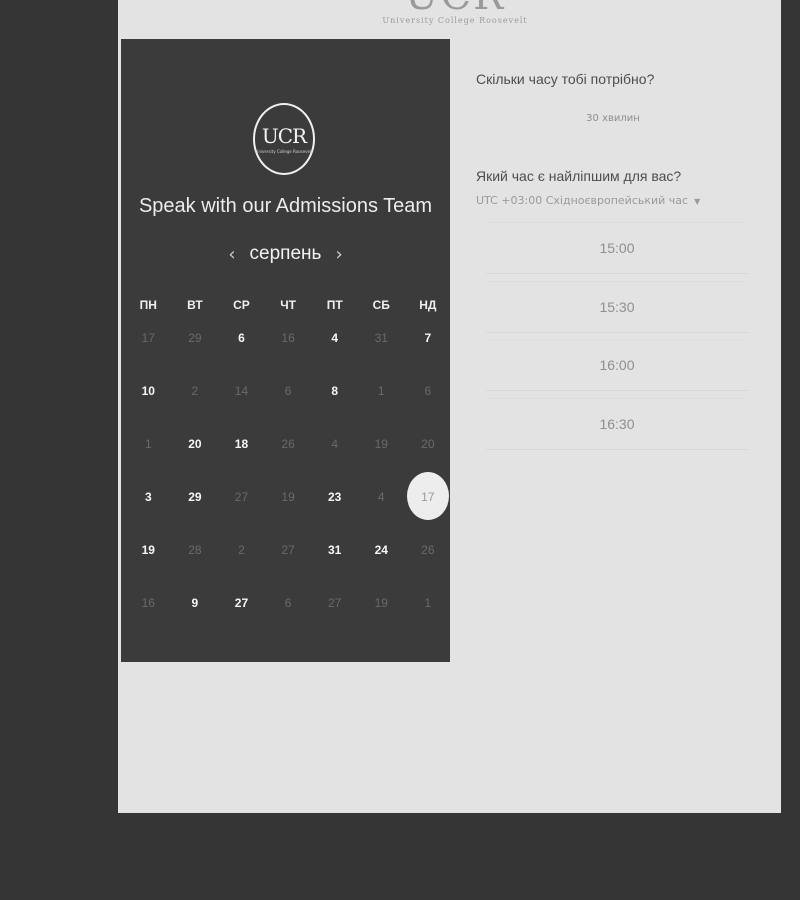 This screenshot has width=800, height=900. I want to click on calendar-day-selected: 17, so click(428, 496).